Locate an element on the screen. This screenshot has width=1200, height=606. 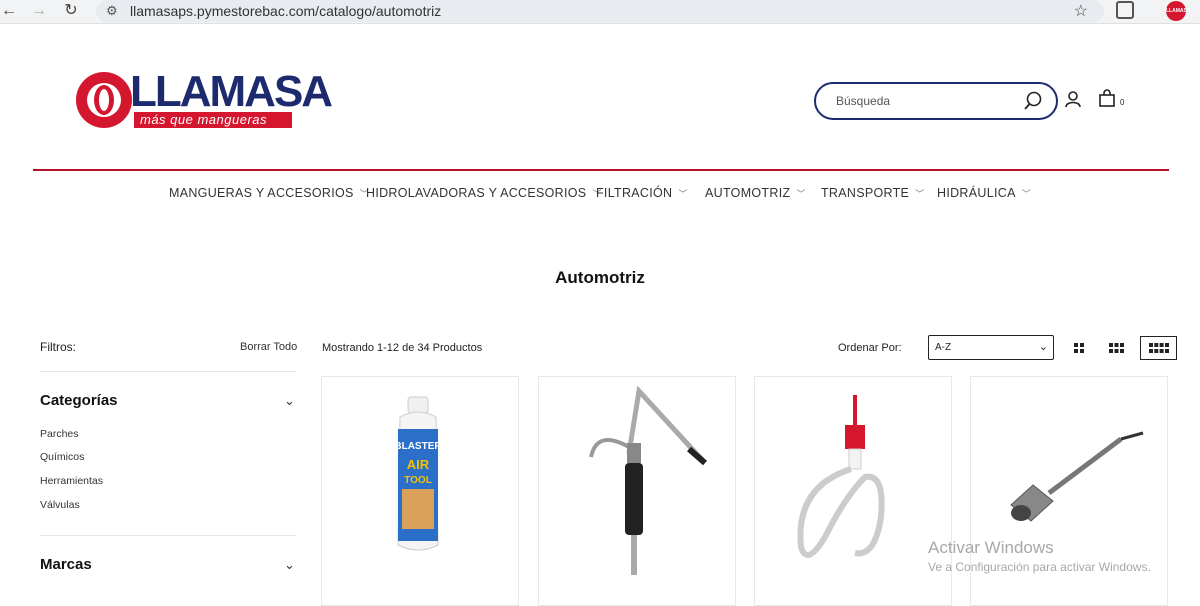
cart-icon is located at coordinates (1107, 98).